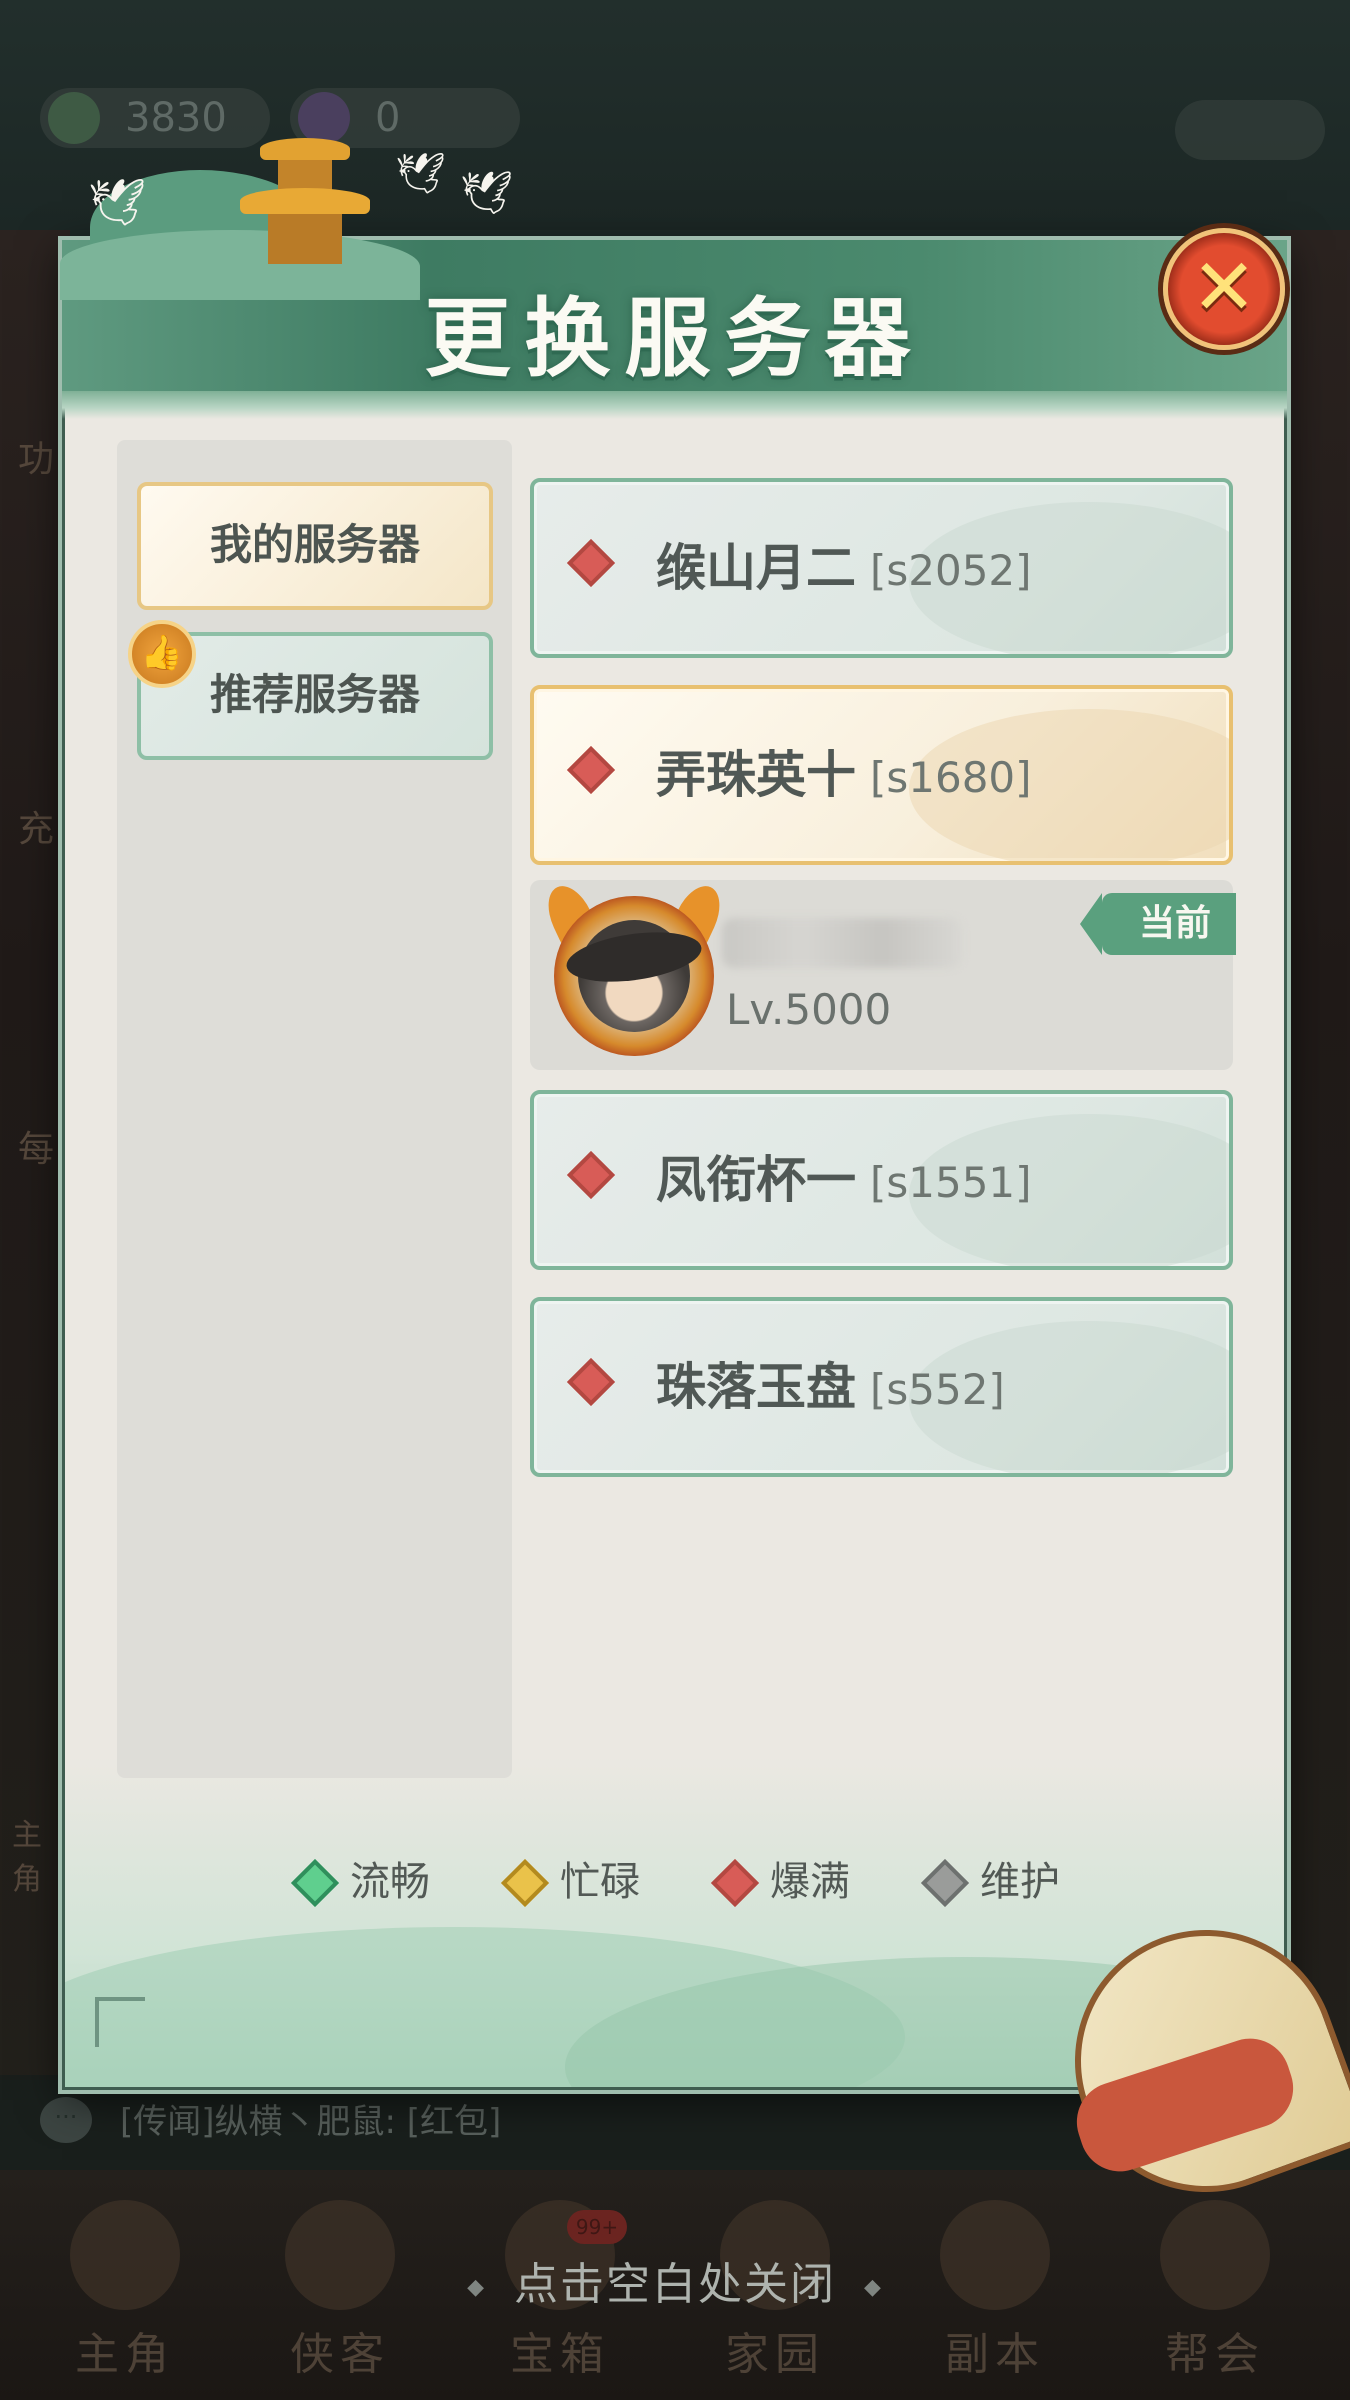  Describe the element at coordinates (937, 1389) in the screenshot. I see `server-code: [s552]` at that location.